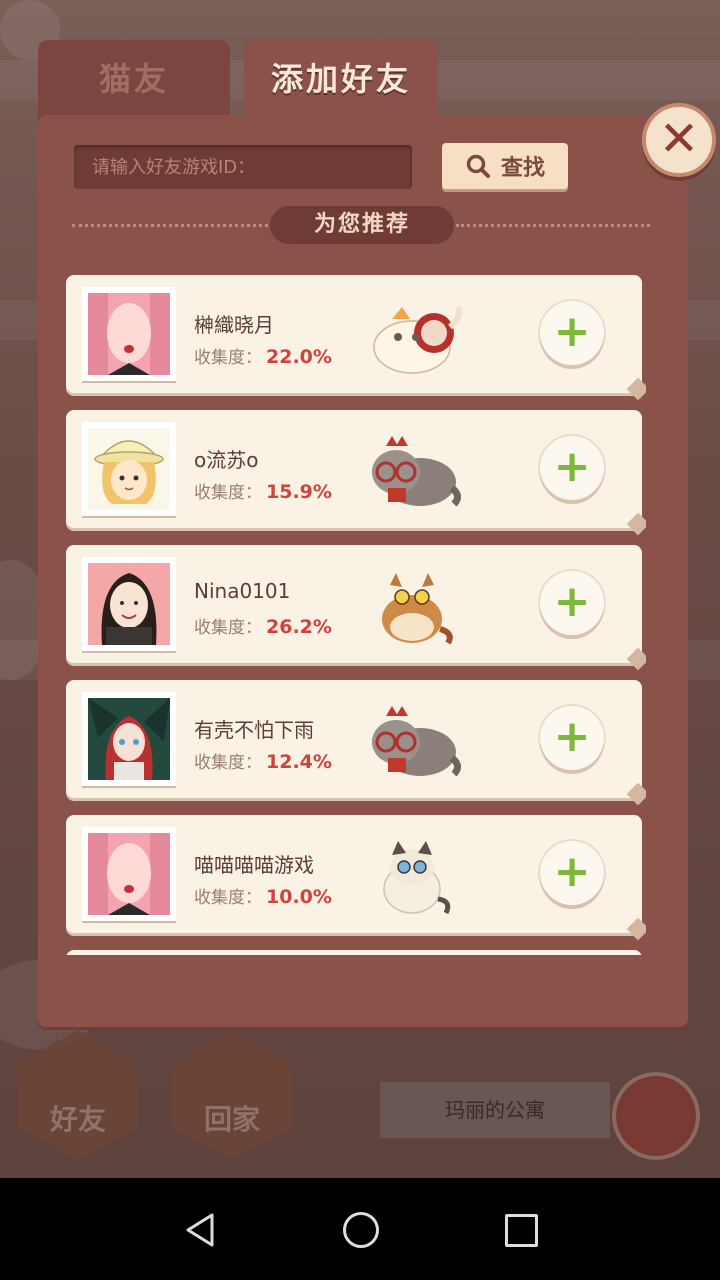  What do you see at coordinates (263, 625) in the screenshot?
I see `collect-rate: 收集度： 26.2%` at bounding box center [263, 625].